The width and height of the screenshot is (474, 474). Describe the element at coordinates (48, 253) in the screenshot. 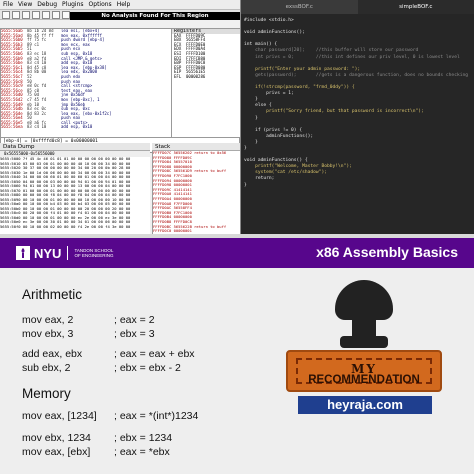

I see `nyu-wordmark: NYU` at that location.